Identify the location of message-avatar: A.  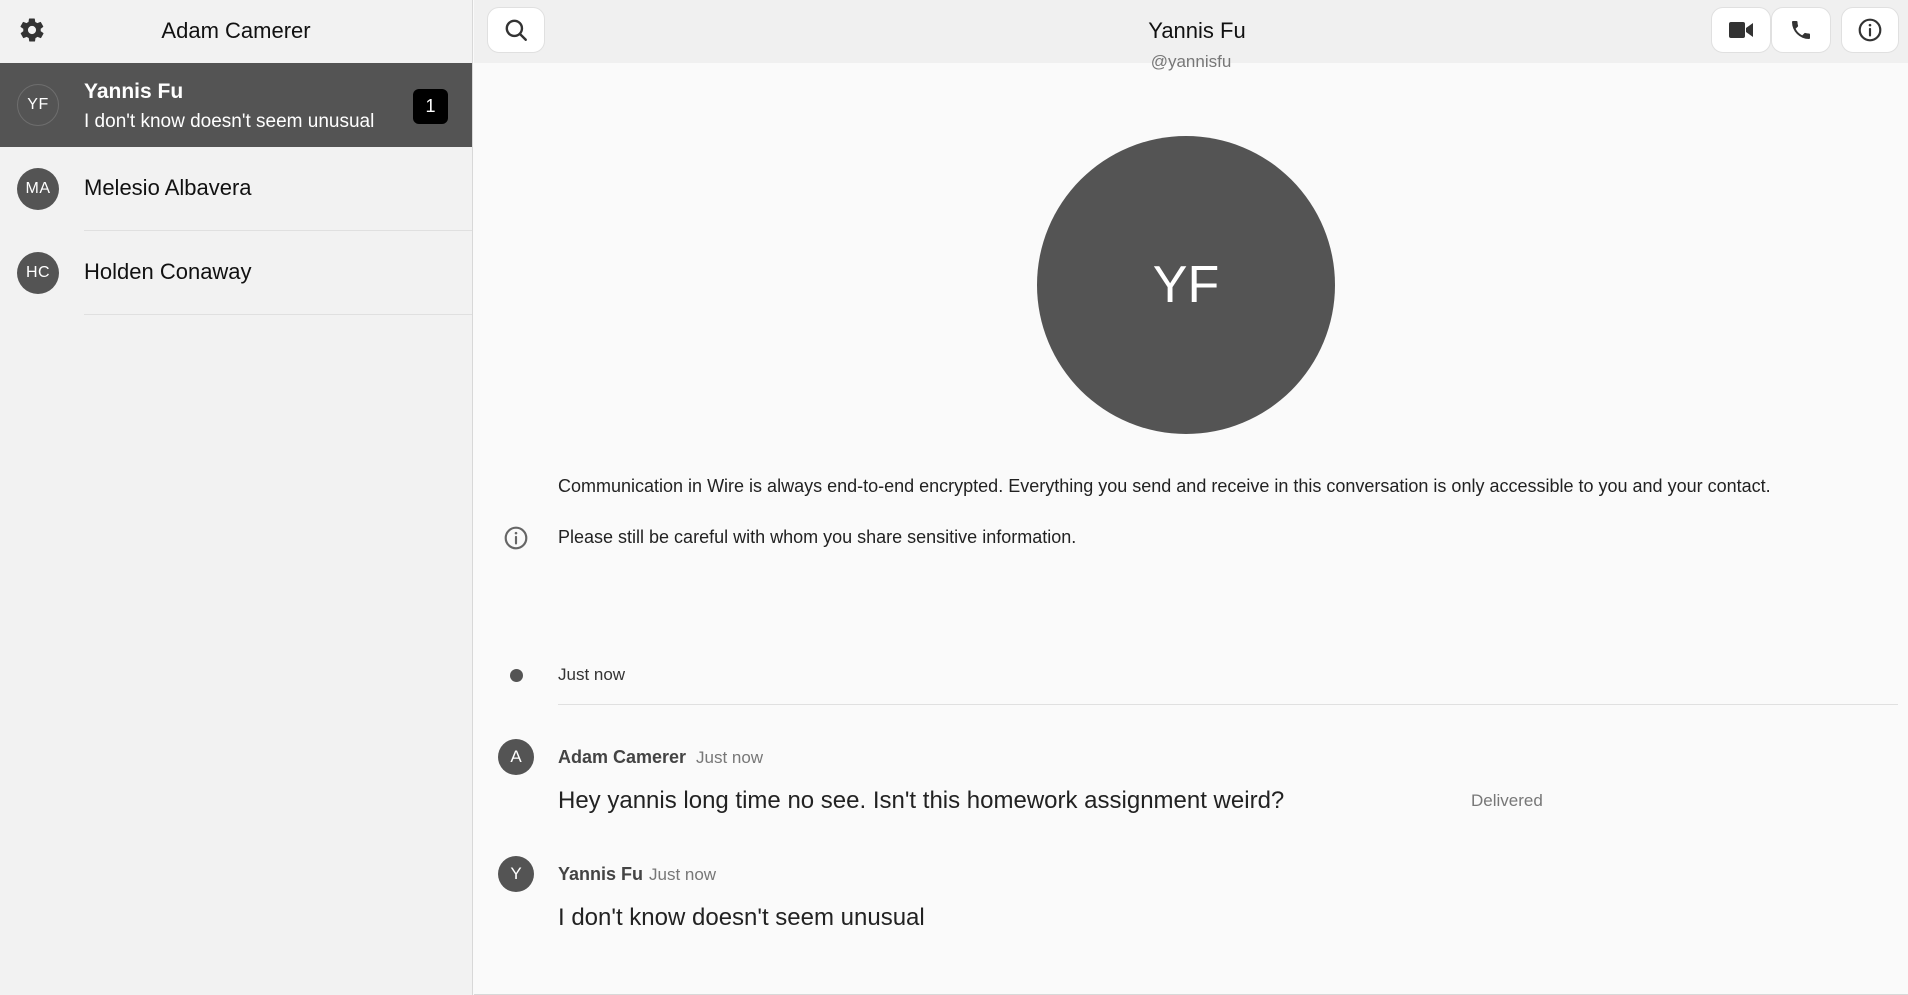
(516, 757).